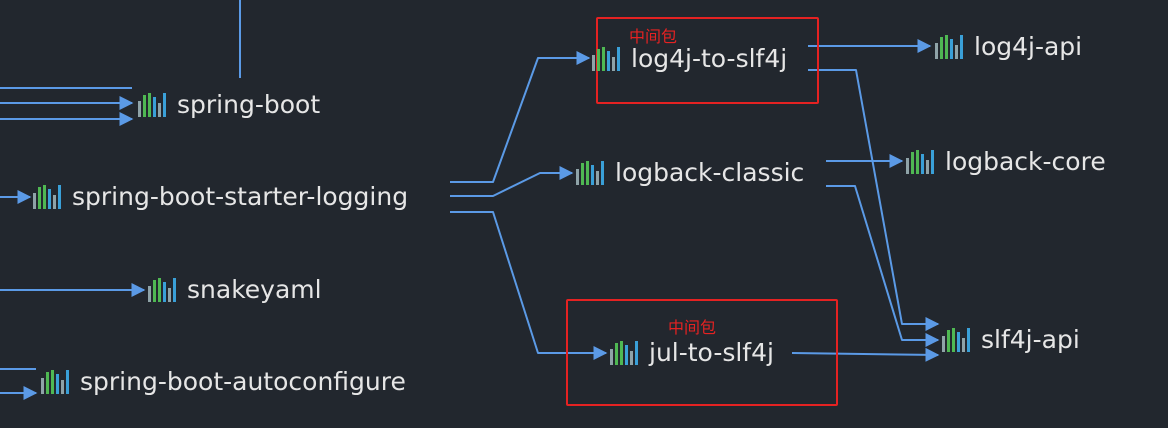 Image resolution: width=1168 pixels, height=428 pixels. Describe the element at coordinates (254, 289) in the screenshot. I see `node-label: snakeyaml` at that location.